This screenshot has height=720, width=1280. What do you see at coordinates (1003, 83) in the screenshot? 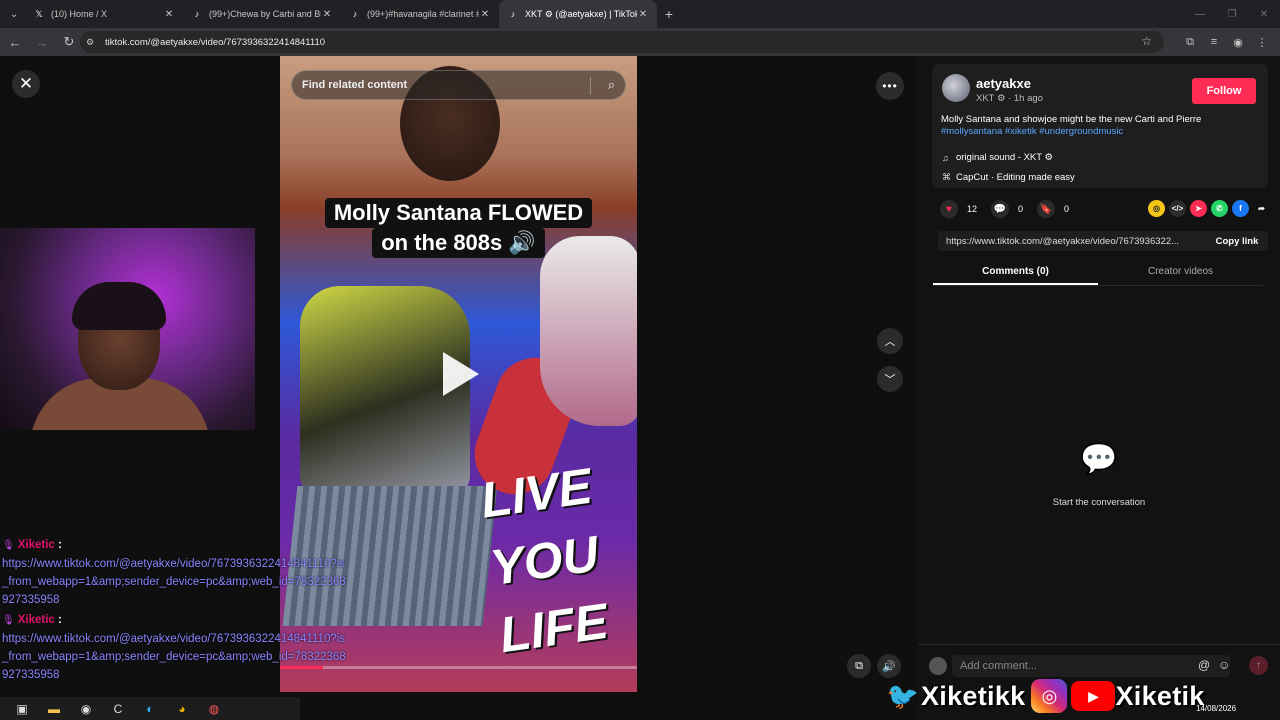
I see `author-name: aetyakxe` at bounding box center [1003, 83].